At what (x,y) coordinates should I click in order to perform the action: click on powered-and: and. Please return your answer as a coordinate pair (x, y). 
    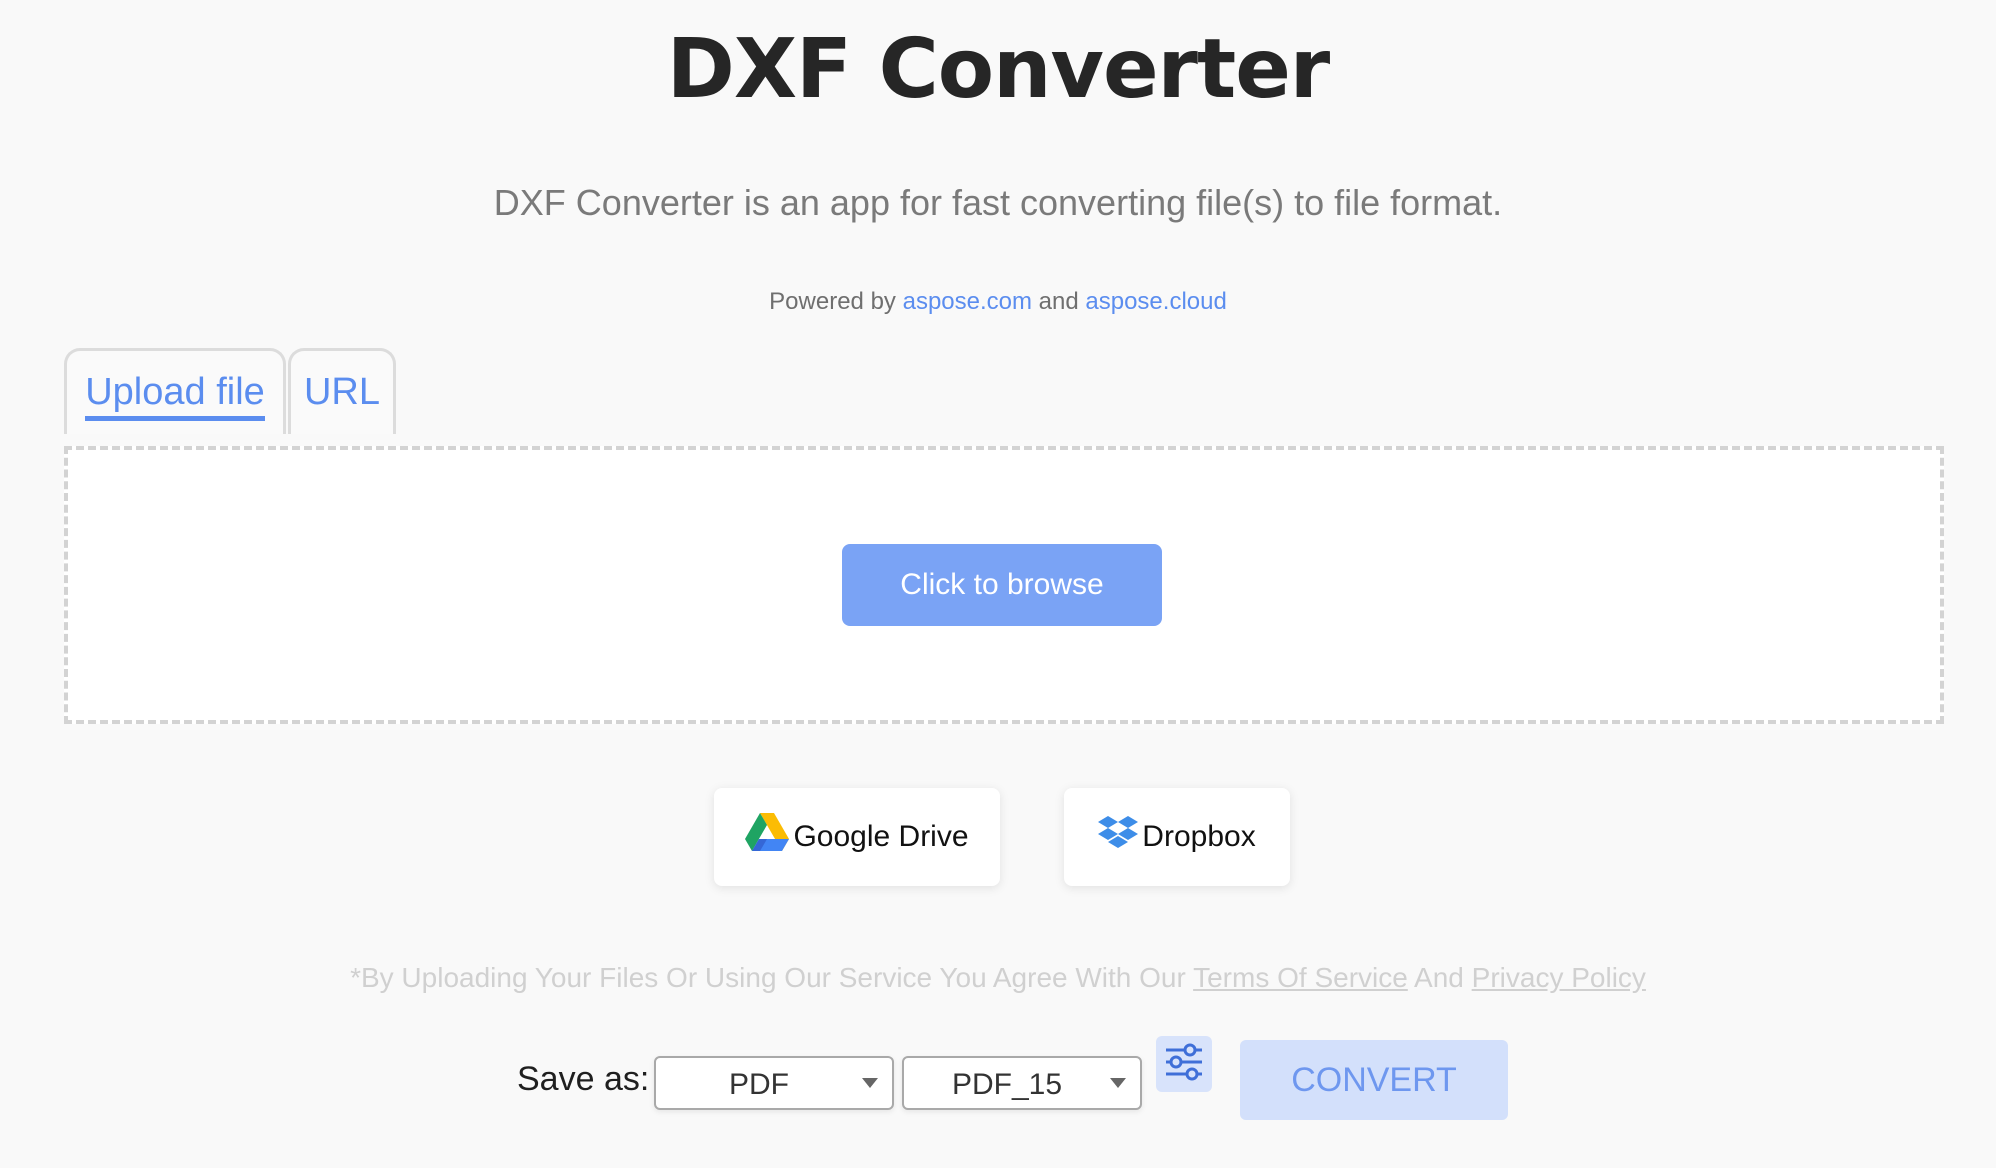
    Looking at the image, I should click on (1058, 301).